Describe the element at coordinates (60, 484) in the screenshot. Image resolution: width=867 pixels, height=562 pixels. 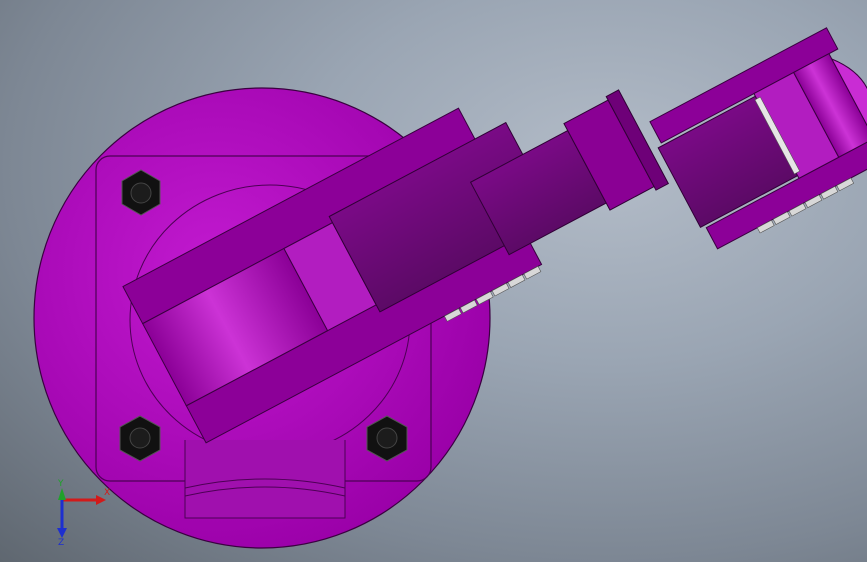
I see `y-axis-label: Y` at that location.